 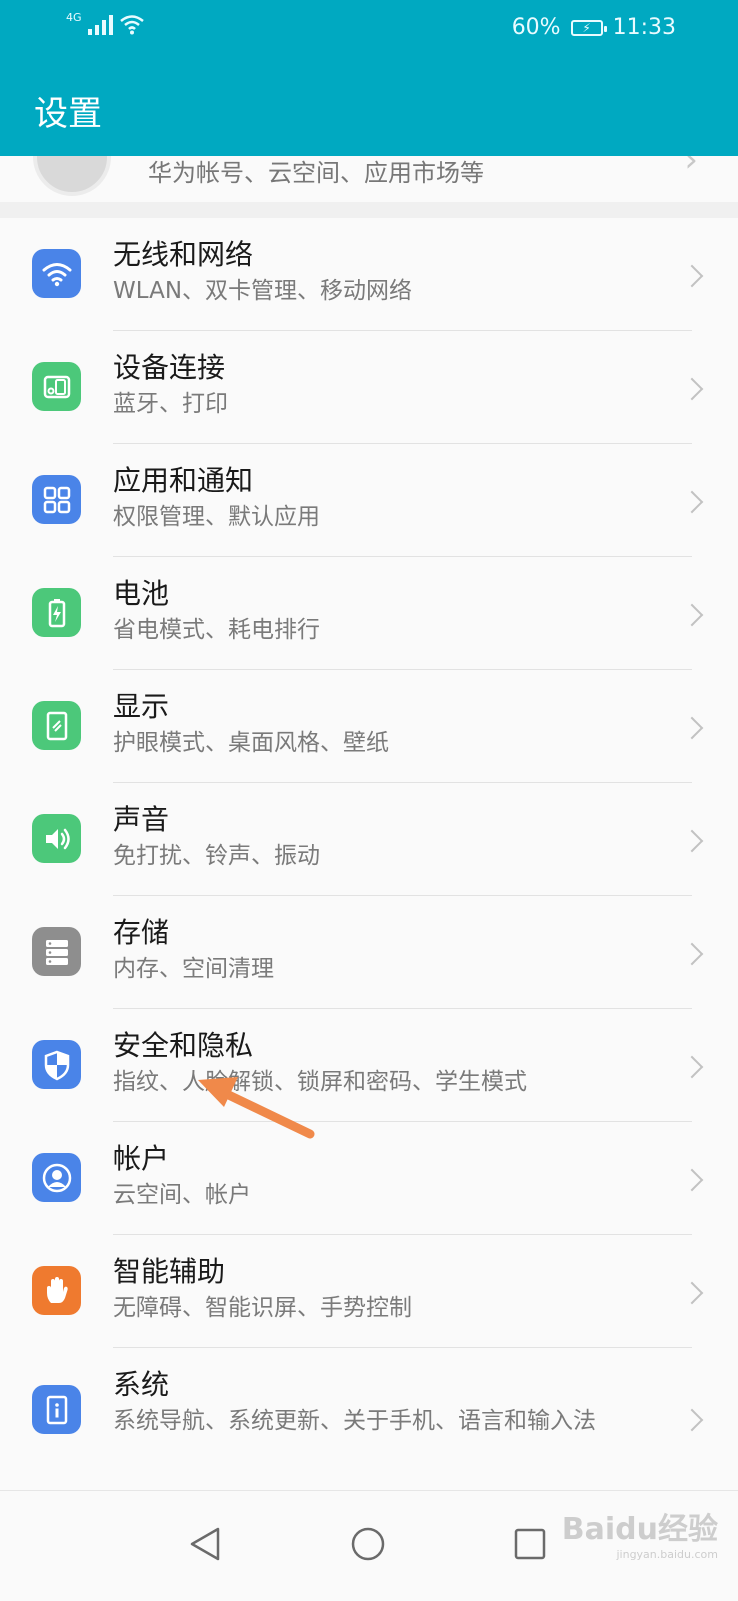 What do you see at coordinates (369, 387) in the screenshot?
I see `settings-item-device: 设备连接 蓝牙、打印` at bounding box center [369, 387].